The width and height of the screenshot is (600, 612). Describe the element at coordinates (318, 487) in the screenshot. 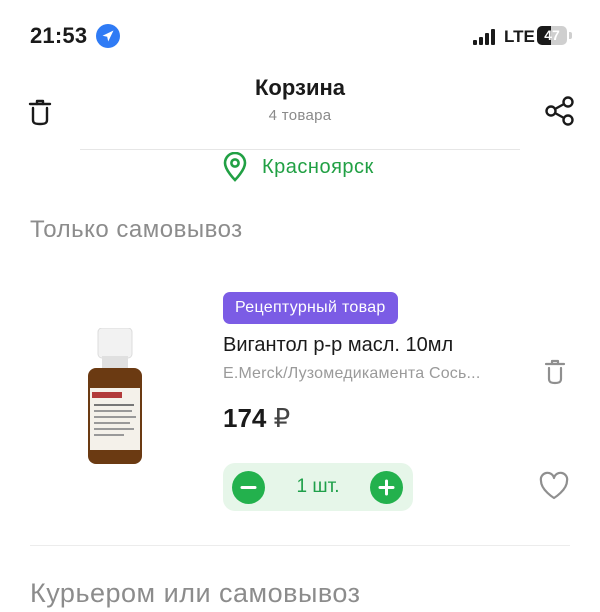

I see `quantity-stepper: 1 шт.` at that location.